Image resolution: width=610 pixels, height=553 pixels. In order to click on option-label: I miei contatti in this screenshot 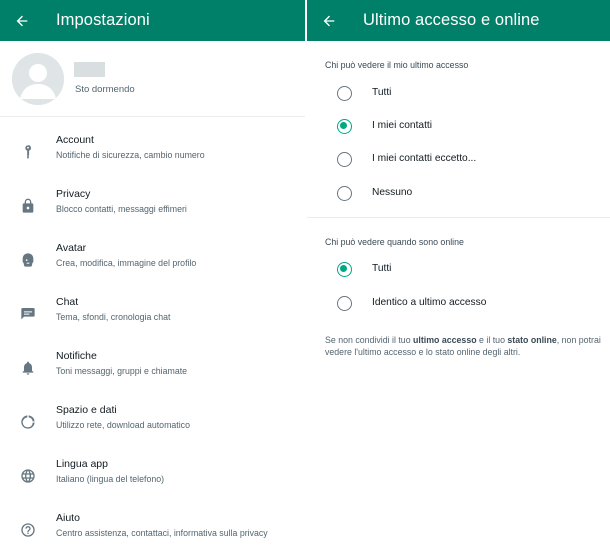, I will do `click(402, 125)`.